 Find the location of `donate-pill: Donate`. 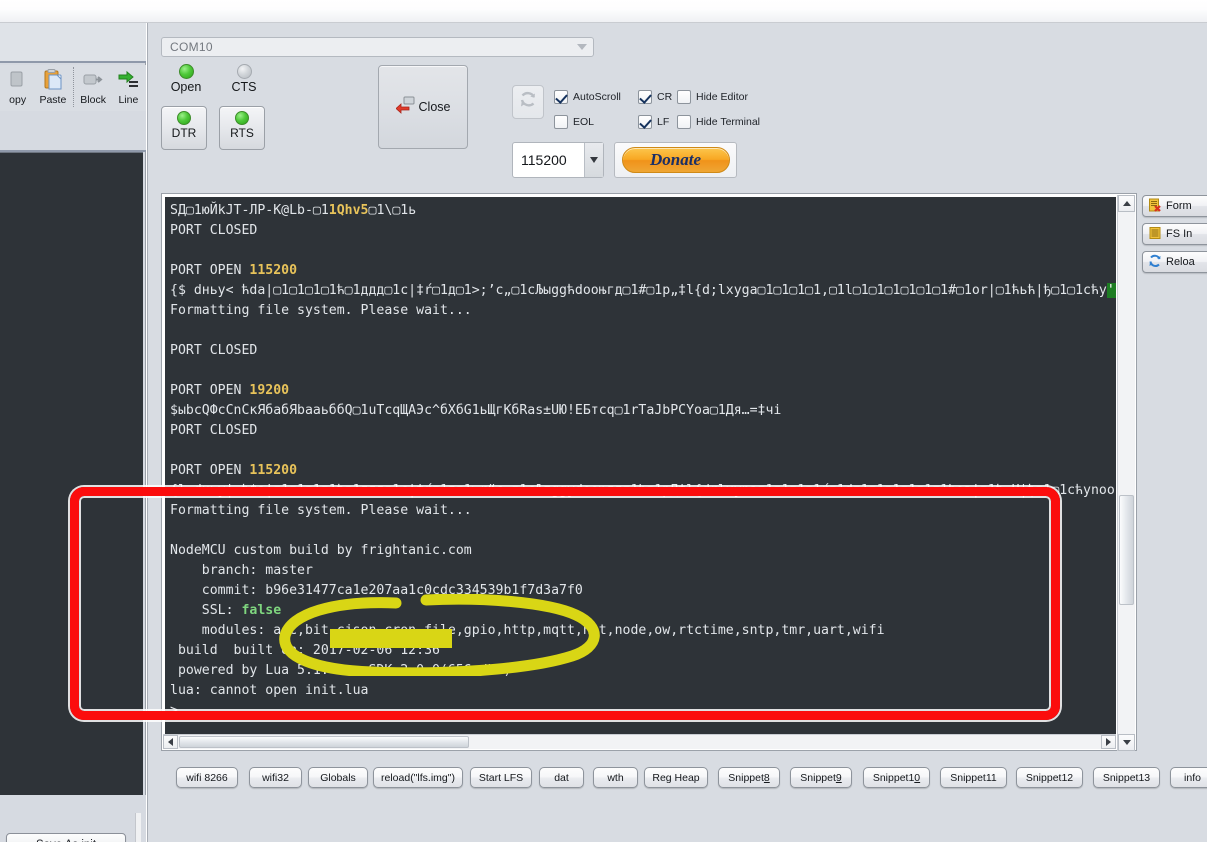

donate-pill: Donate is located at coordinates (675, 160).